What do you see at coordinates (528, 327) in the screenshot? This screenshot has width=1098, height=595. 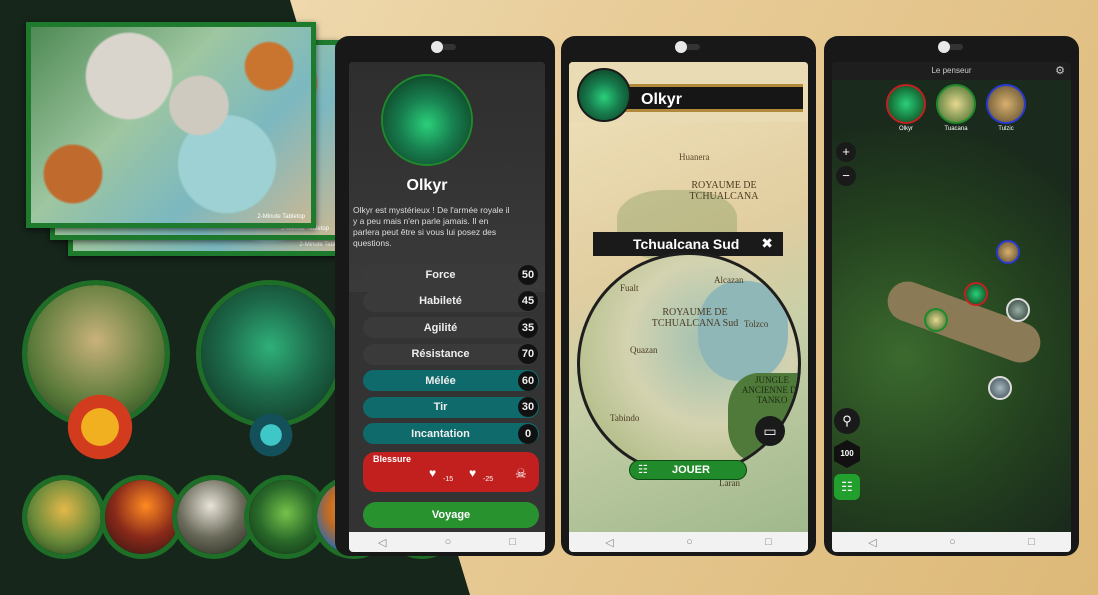 I see `stat-value: 35` at bounding box center [528, 327].